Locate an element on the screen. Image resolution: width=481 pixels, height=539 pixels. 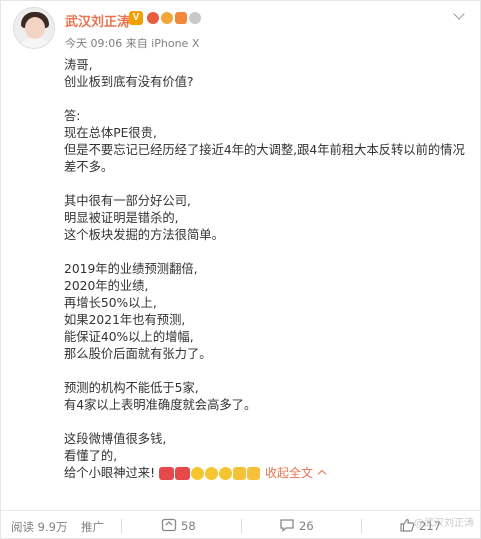
post-text-line: 有4家以上表明准确度就会高多了。 is located at coordinates (160, 405).